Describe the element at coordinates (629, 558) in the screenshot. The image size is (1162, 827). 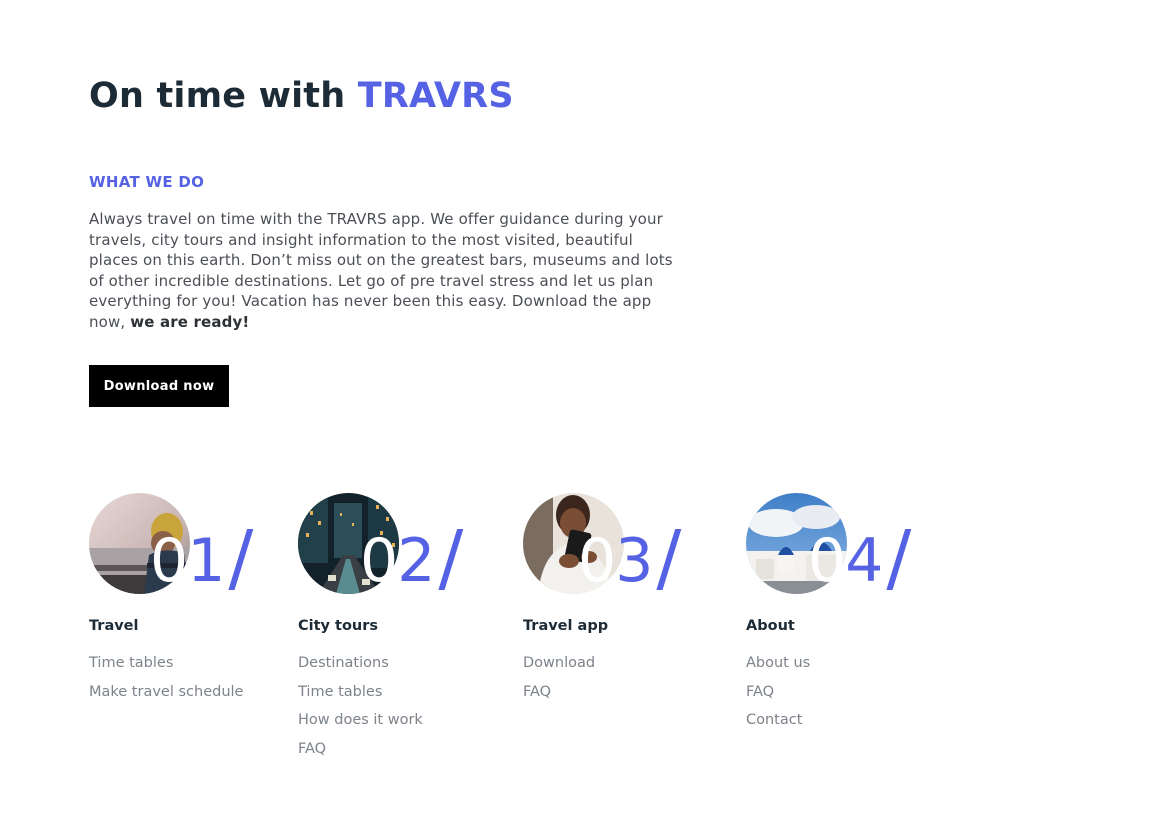
I see `feature-number: 03/` at that location.